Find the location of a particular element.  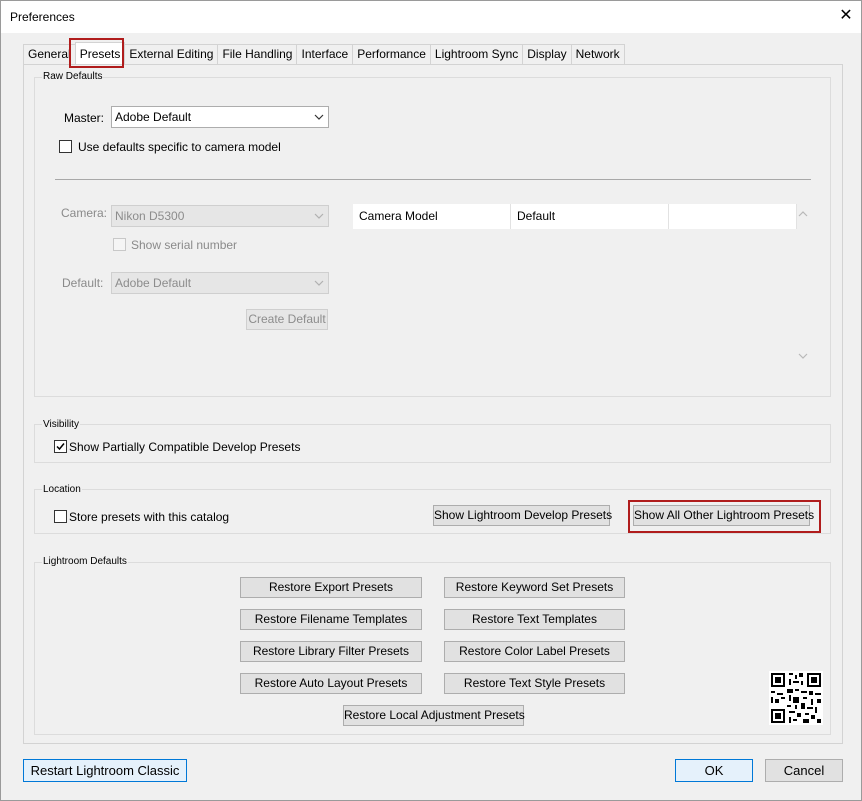

restore-text-style-presets-button: Restore Text Style Presets is located at coordinates (534, 683).